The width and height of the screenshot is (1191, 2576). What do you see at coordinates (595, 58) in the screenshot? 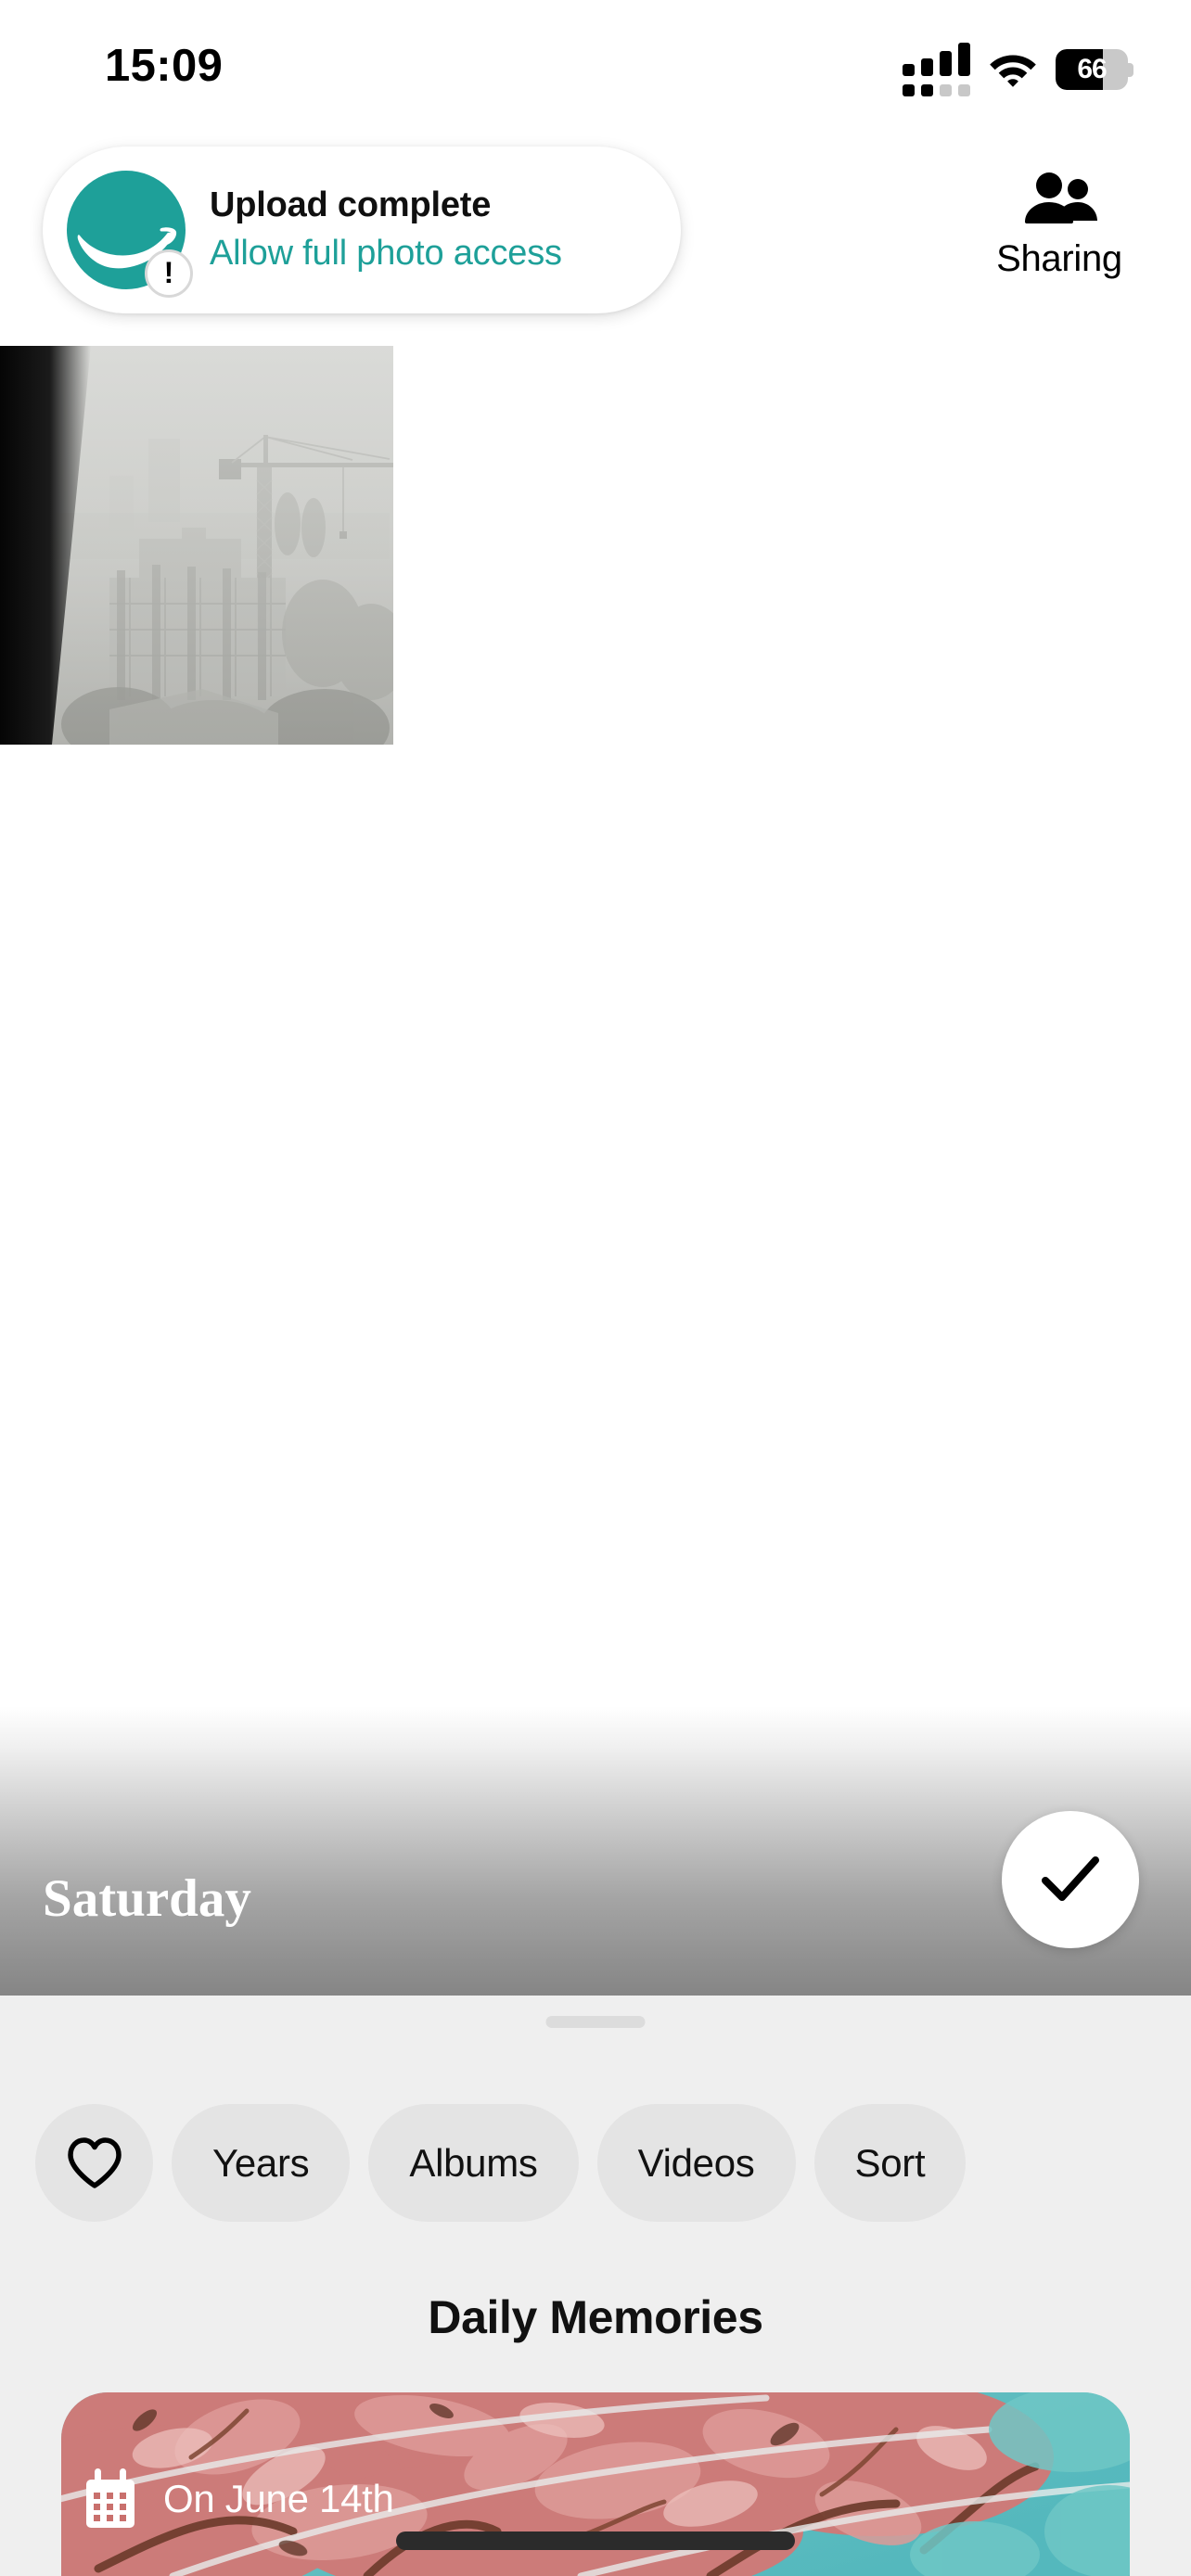
I see `status-bar: 15:09 66` at bounding box center [595, 58].